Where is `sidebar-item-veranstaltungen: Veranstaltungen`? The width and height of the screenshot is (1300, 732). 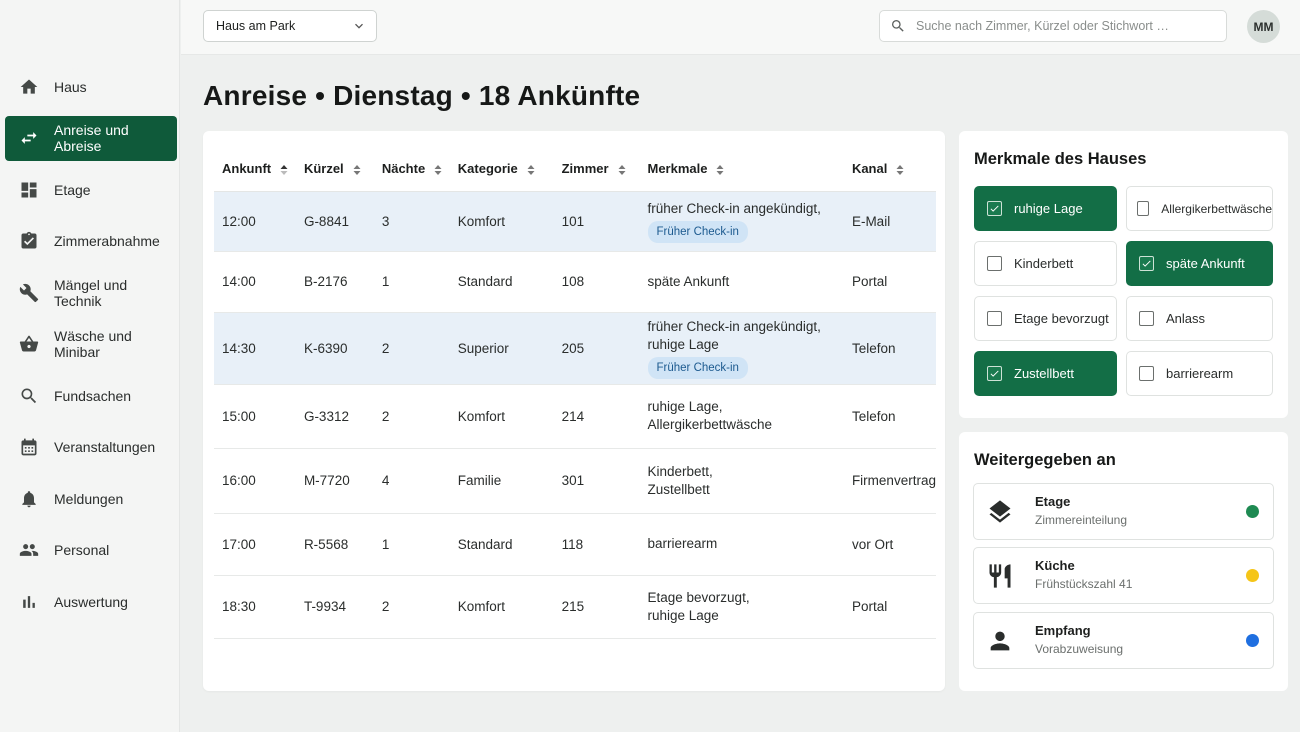 sidebar-item-veranstaltungen: Veranstaltungen is located at coordinates (91, 447).